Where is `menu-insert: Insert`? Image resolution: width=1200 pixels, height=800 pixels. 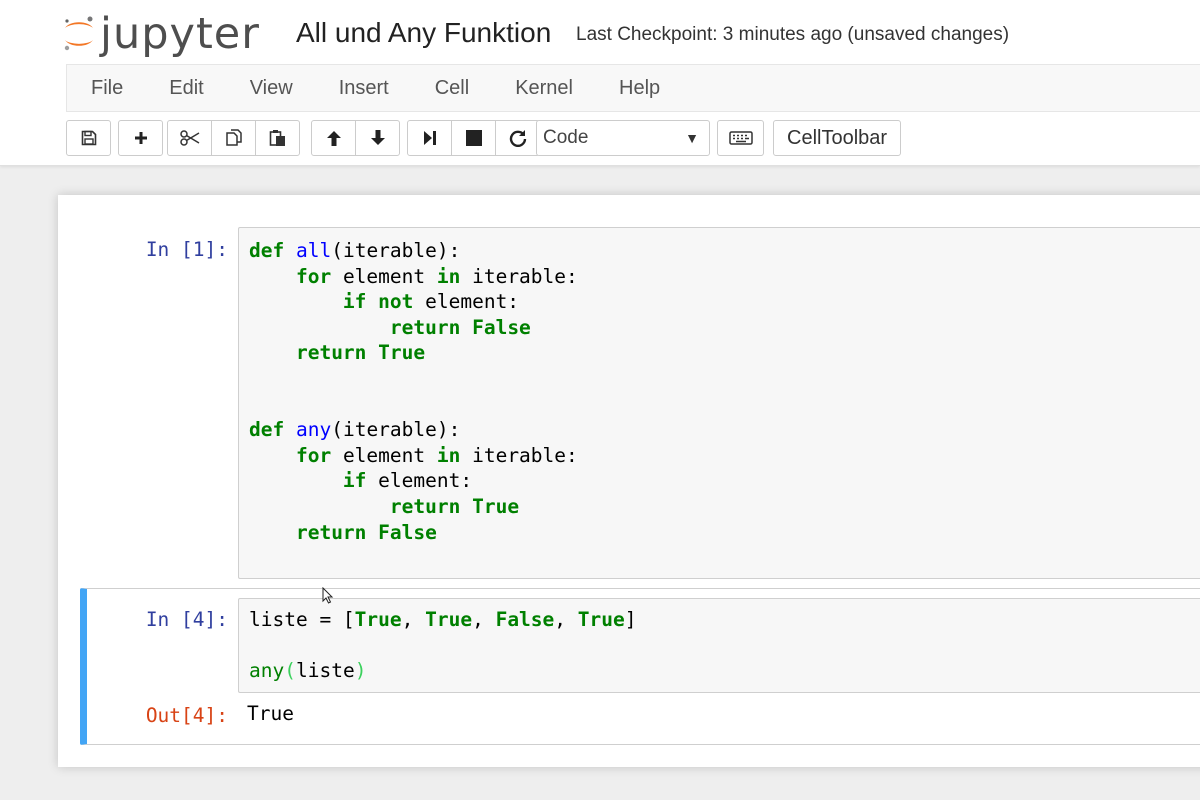 menu-insert: Insert is located at coordinates (364, 88).